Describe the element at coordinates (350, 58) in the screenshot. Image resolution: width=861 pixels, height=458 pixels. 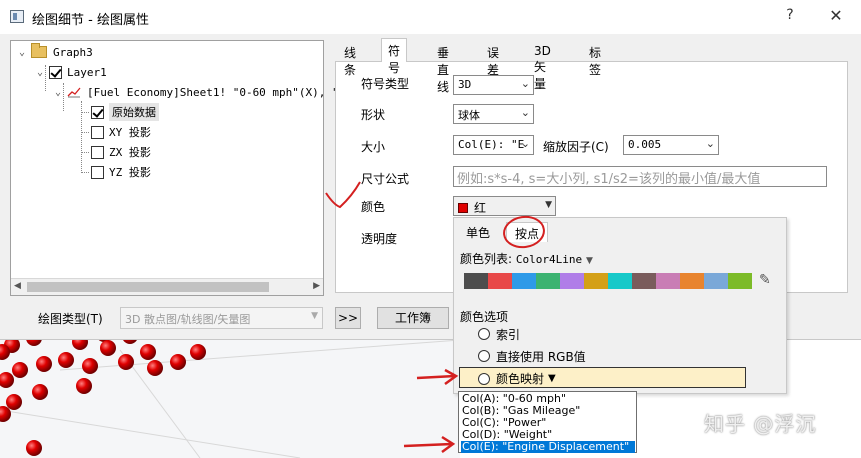
I see `tab-line: 线条` at that location.